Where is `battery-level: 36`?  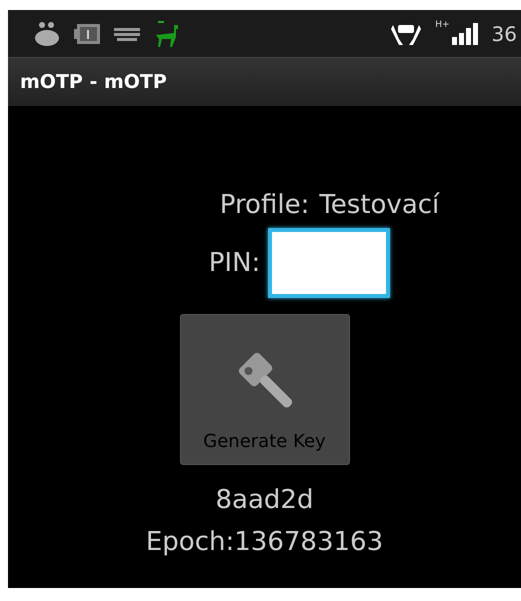 battery-level: 36 is located at coordinates (504, 34).